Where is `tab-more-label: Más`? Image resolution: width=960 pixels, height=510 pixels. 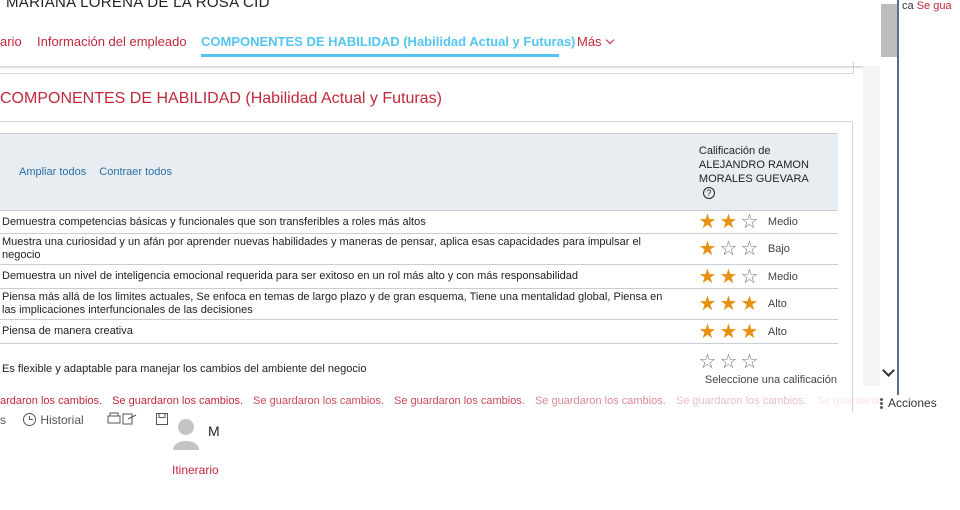
tab-more-label: Más is located at coordinates (589, 41).